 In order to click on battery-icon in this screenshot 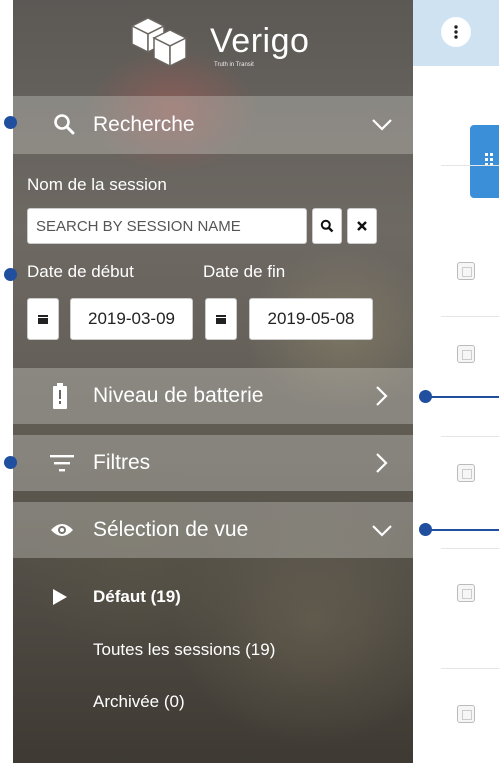, I will do `click(60, 396)`.